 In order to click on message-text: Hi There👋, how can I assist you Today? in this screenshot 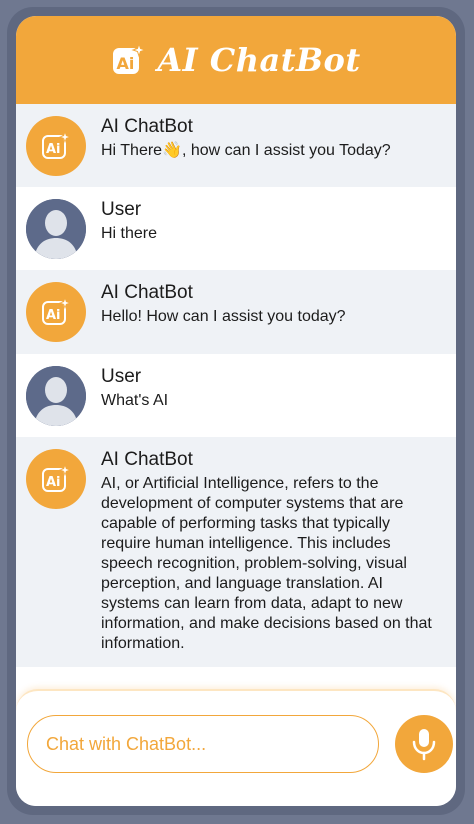, I will do `click(246, 150)`.